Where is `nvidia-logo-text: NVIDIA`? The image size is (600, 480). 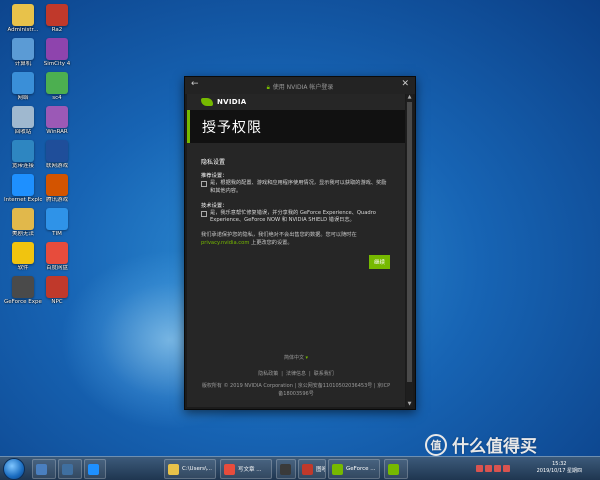 nvidia-logo-text: NVIDIA is located at coordinates (232, 102).